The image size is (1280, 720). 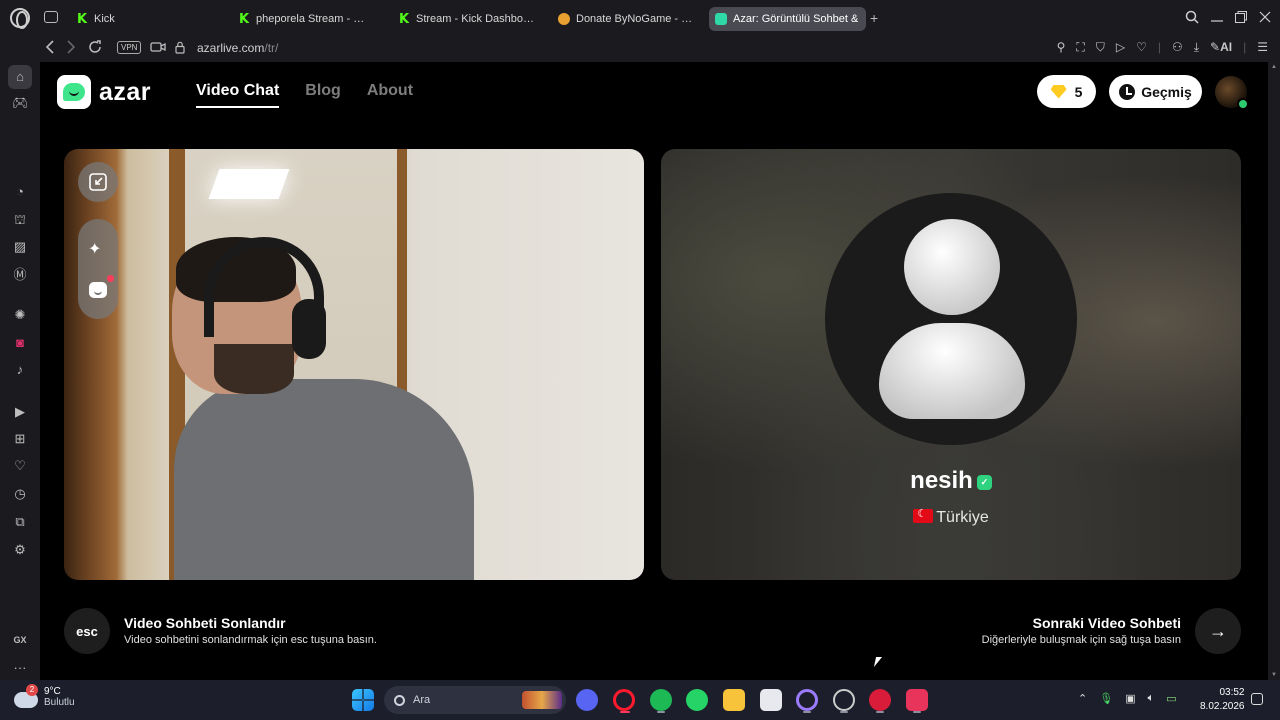 I want to click on azar-logo: azar, so click(x=104, y=92).